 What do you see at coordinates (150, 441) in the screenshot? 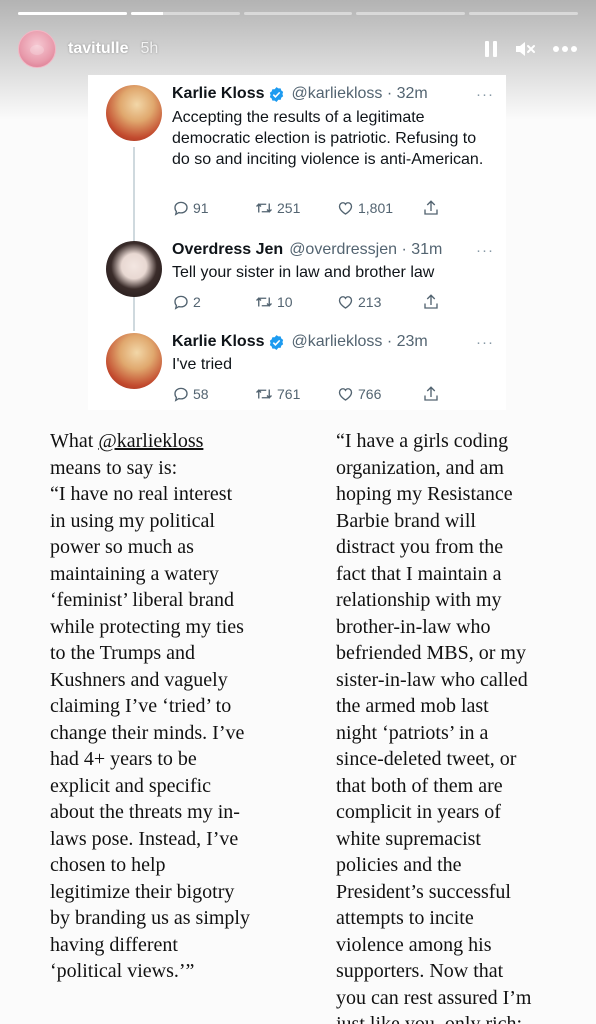
I see `mention-link: @karliekloss` at bounding box center [150, 441].